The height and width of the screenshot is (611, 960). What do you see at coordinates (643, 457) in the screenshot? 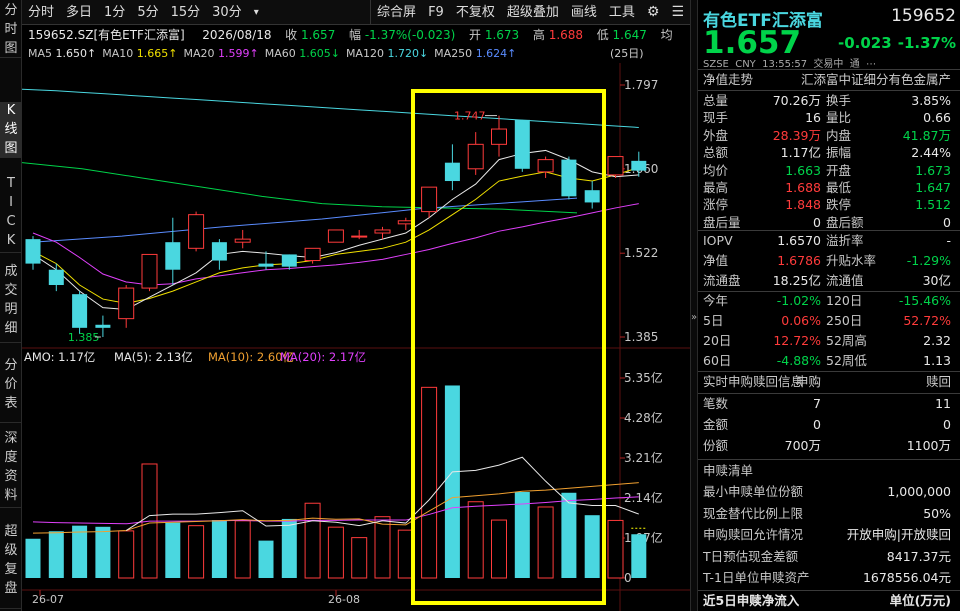
I see `vol-tick-label: 3.21亿` at bounding box center [643, 457].